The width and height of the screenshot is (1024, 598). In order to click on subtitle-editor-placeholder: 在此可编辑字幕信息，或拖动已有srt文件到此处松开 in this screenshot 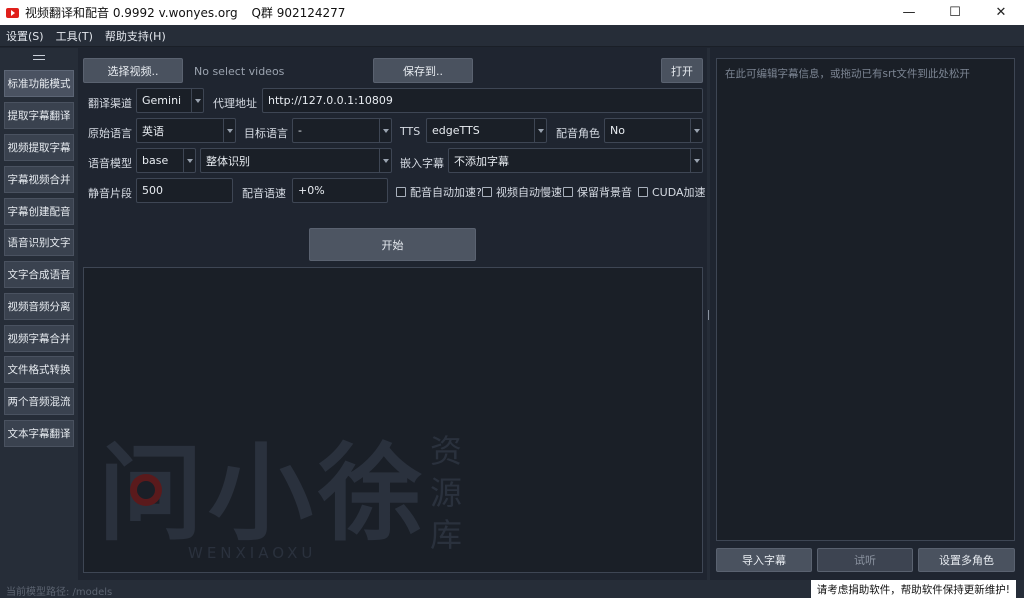, I will do `click(847, 74)`.